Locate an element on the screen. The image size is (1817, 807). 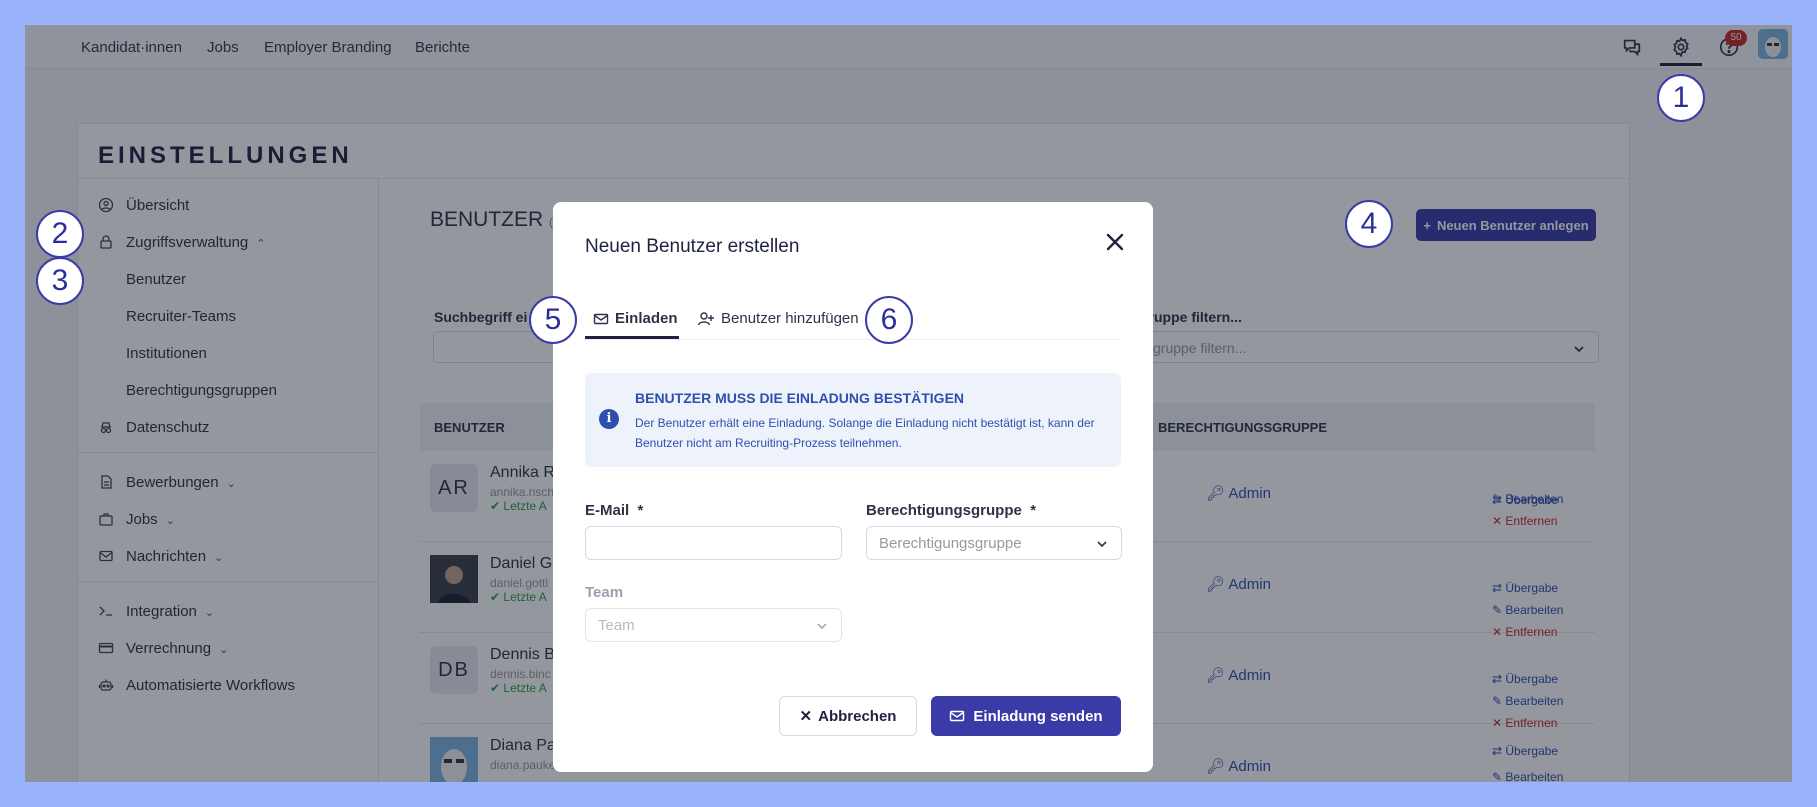
user-plus-icon is located at coordinates (705, 318).